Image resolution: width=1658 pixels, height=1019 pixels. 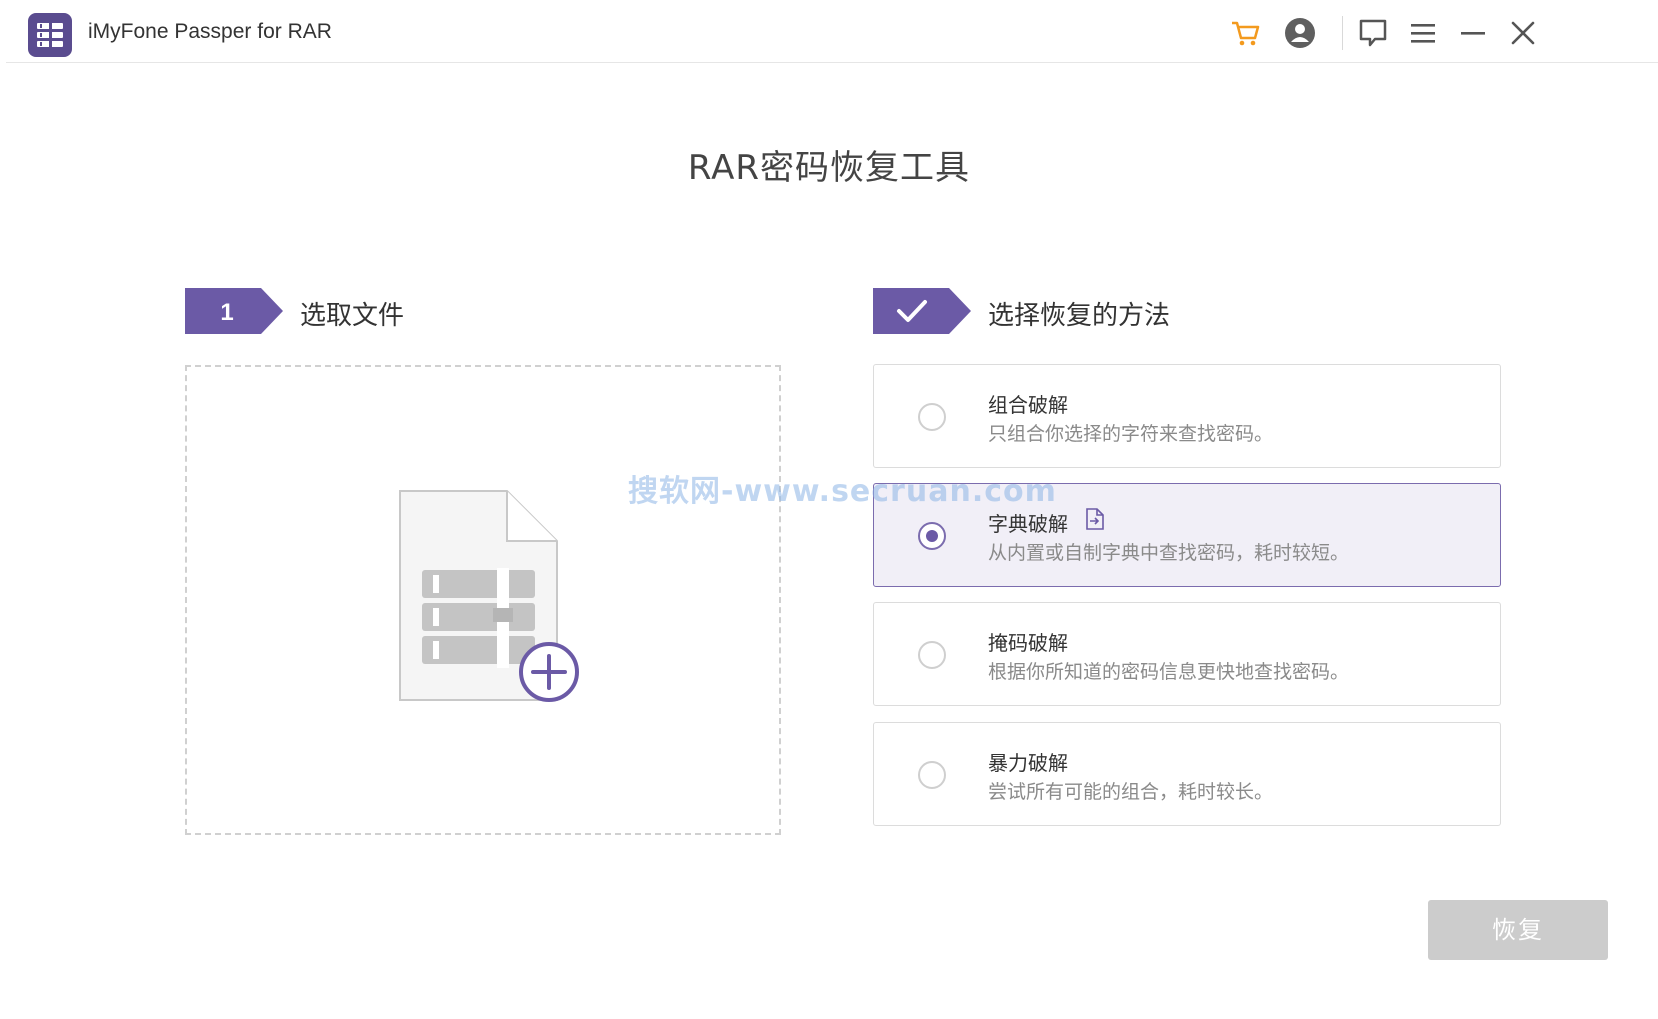 What do you see at coordinates (1079, 316) in the screenshot?
I see `step-2-label: 选择恢复的方法` at bounding box center [1079, 316].